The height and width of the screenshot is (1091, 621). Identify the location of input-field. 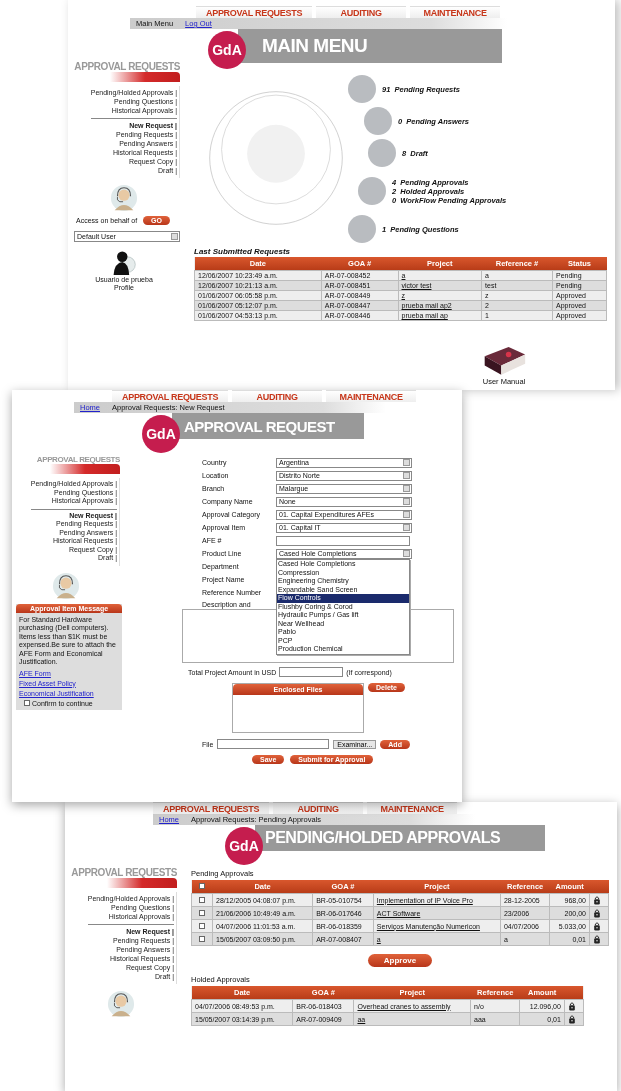
(343, 540).